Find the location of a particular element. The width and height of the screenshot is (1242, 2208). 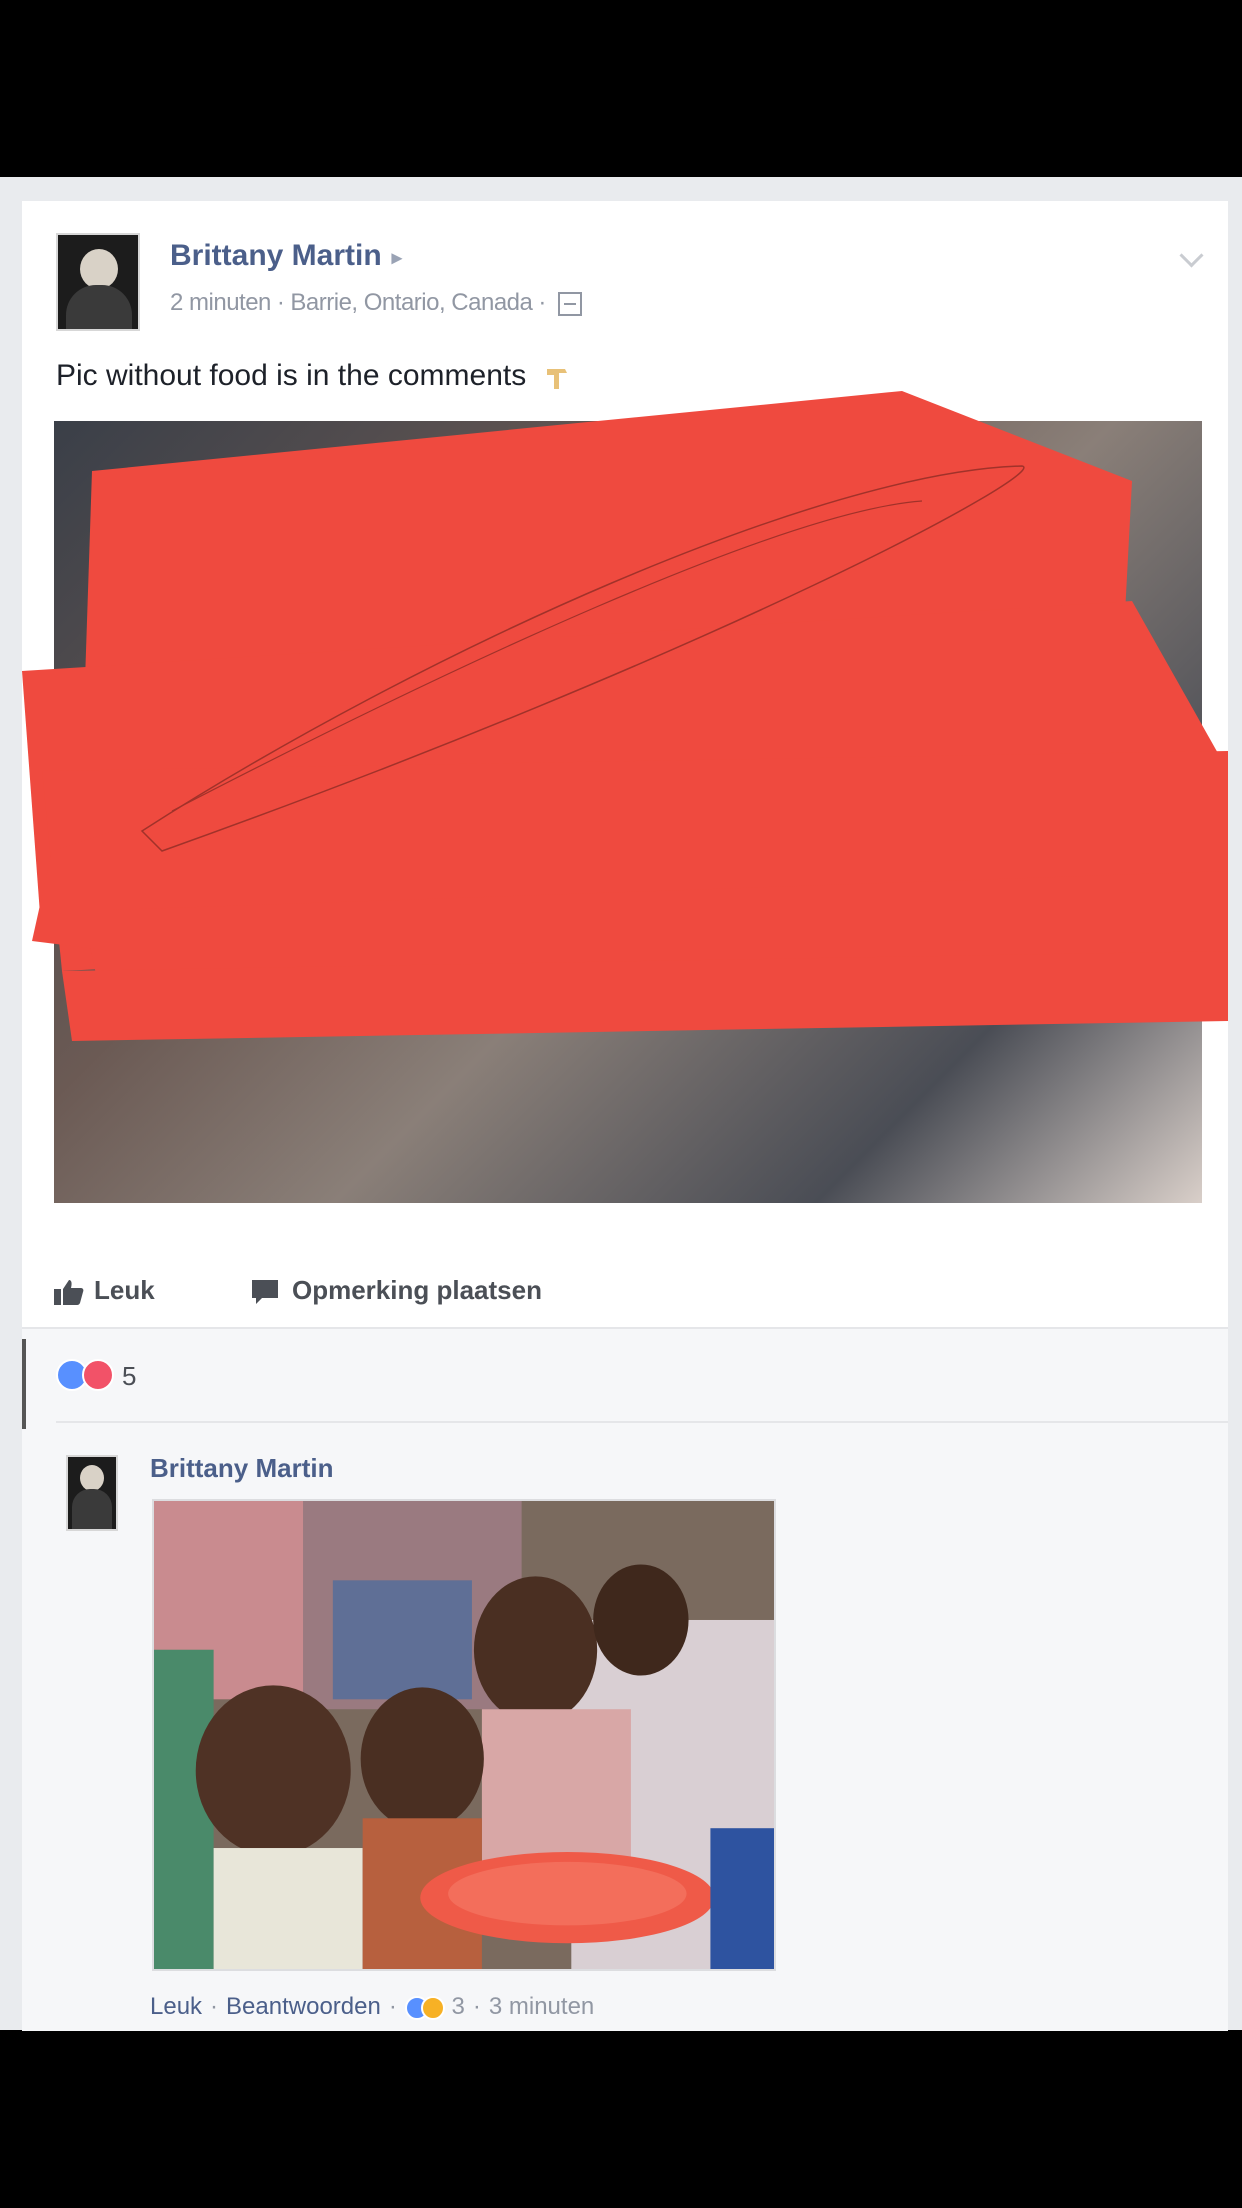

comment-bubble-icon is located at coordinates (265, 1292).